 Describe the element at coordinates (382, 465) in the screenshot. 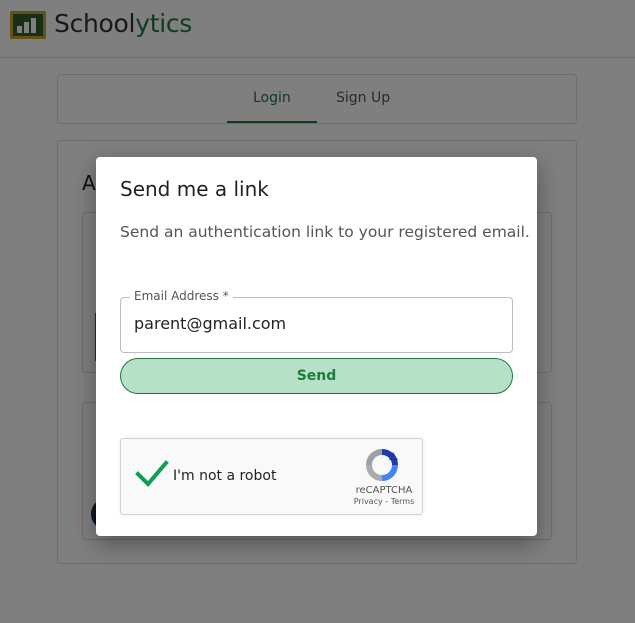

I see `recaptcha-logo-icon` at that location.